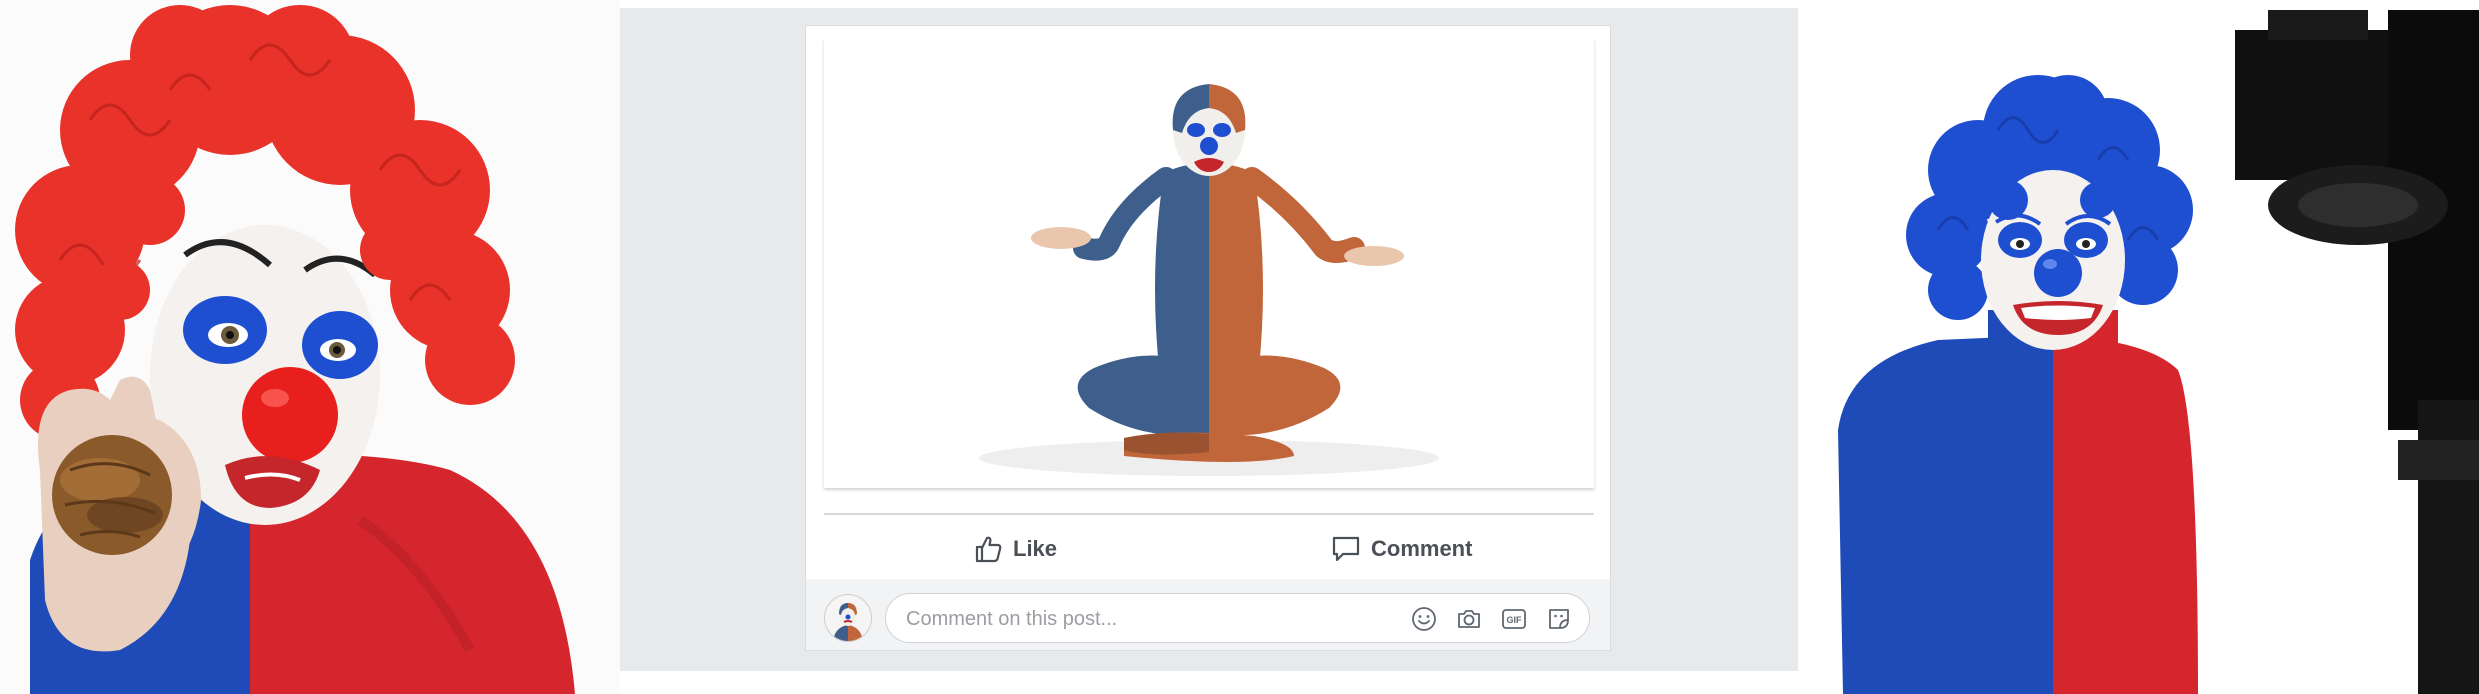 The height and width of the screenshot is (694, 2479). I want to click on comment-composer: GIF, so click(1208, 614).